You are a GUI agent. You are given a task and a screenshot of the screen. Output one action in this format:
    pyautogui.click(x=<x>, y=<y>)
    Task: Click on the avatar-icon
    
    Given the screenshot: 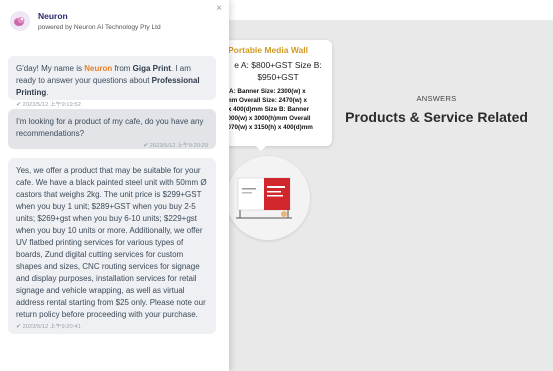 What is the action you would take?
    pyautogui.click(x=20, y=21)
    